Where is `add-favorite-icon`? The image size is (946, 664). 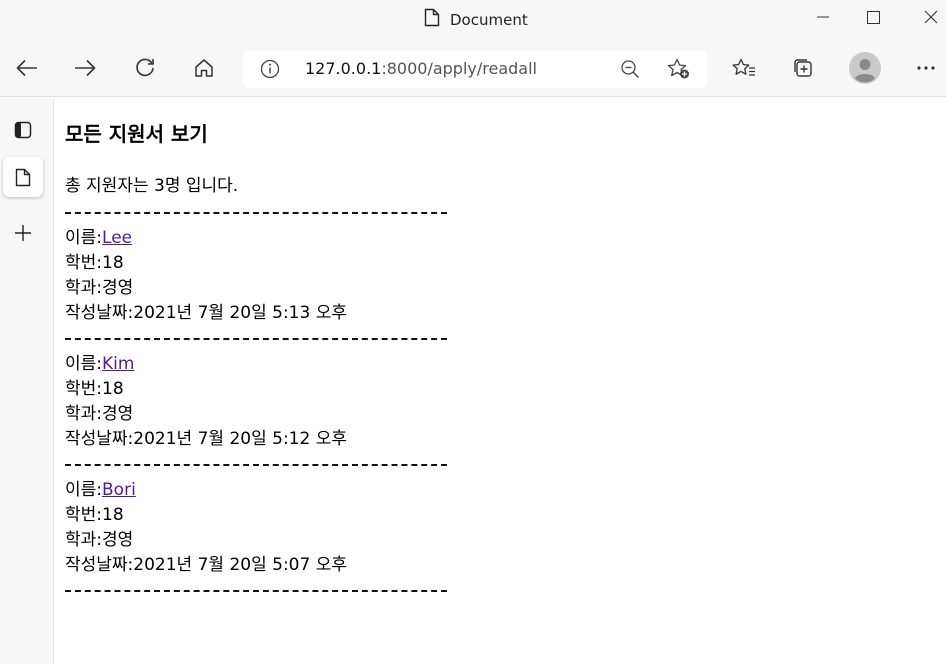
add-favorite-icon is located at coordinates (679, 71).